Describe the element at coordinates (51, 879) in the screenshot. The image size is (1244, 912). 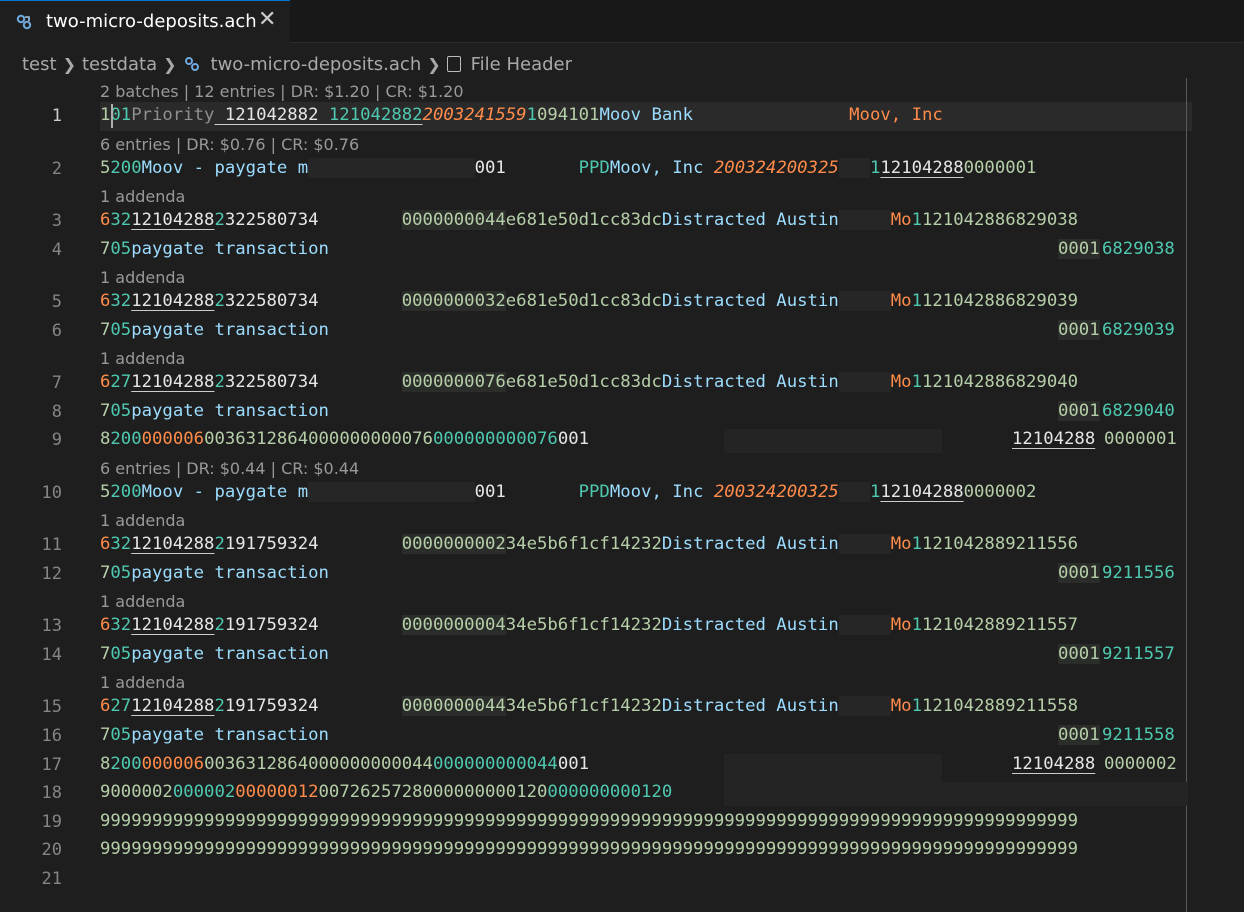
I see `line-number: 21` at that location.